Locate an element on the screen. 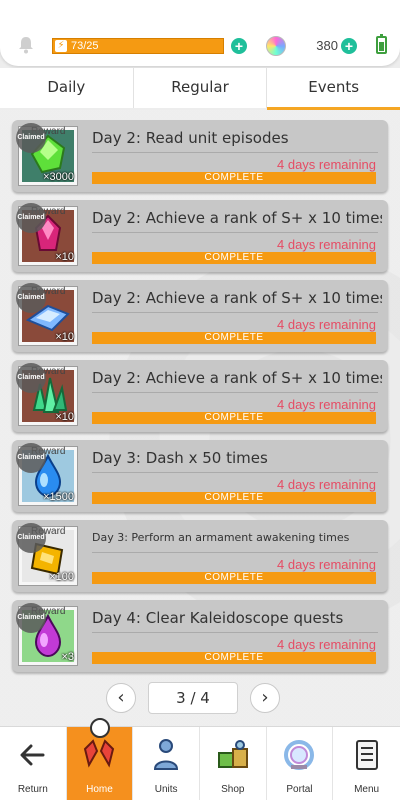 The height and width of the screenshot is (800, 400). next-page-button: › is located at coordinates (265, 698).